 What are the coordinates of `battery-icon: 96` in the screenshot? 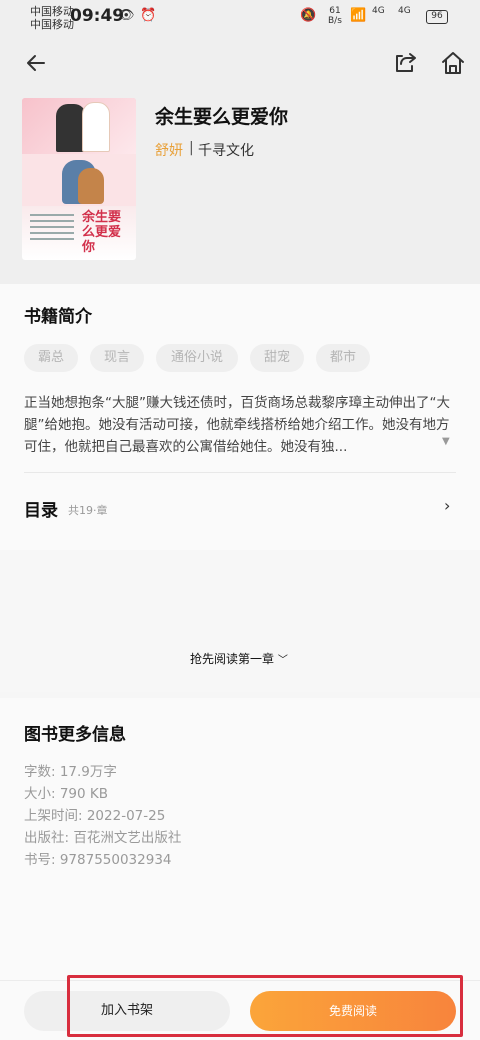 It's located at (437, 17).